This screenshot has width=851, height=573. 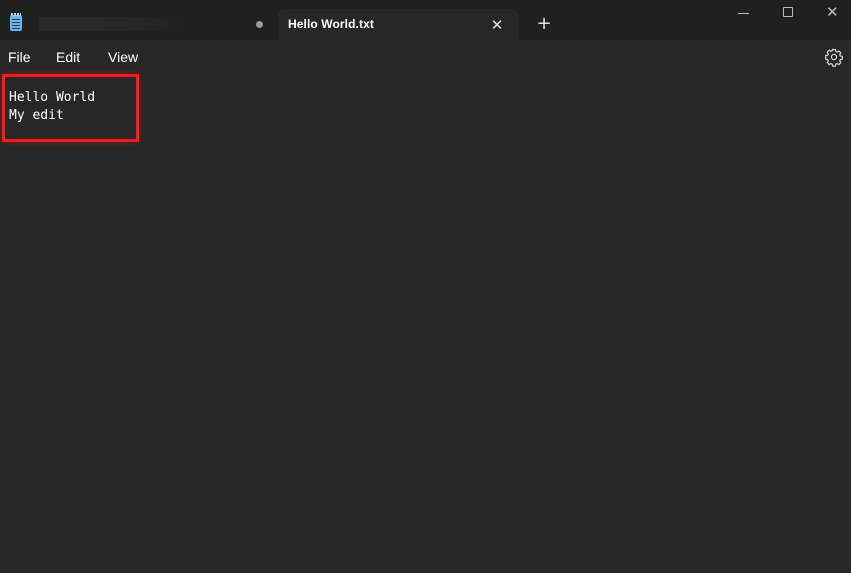 What do you see at coordinates (259, 24) in the screenshot?
I see `unsaved-dot-icon` at bounding box center [259, 24].